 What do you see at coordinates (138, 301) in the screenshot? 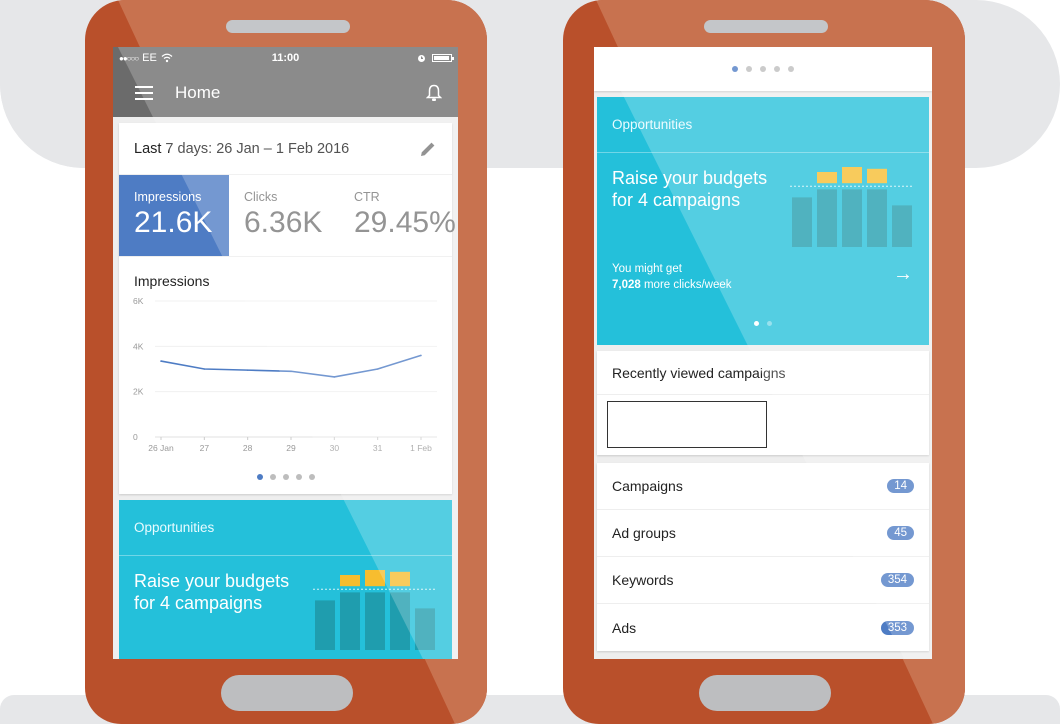
I see `y-tick-label: 6K` at bounding box center [138, 301].